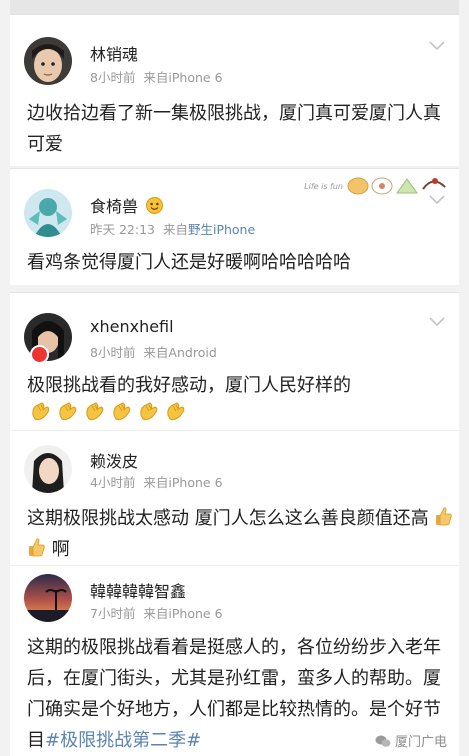 The height and width of the screenshot is (756, 469). I want to click on decoration-banner: Life is fun, so click(375, 186).